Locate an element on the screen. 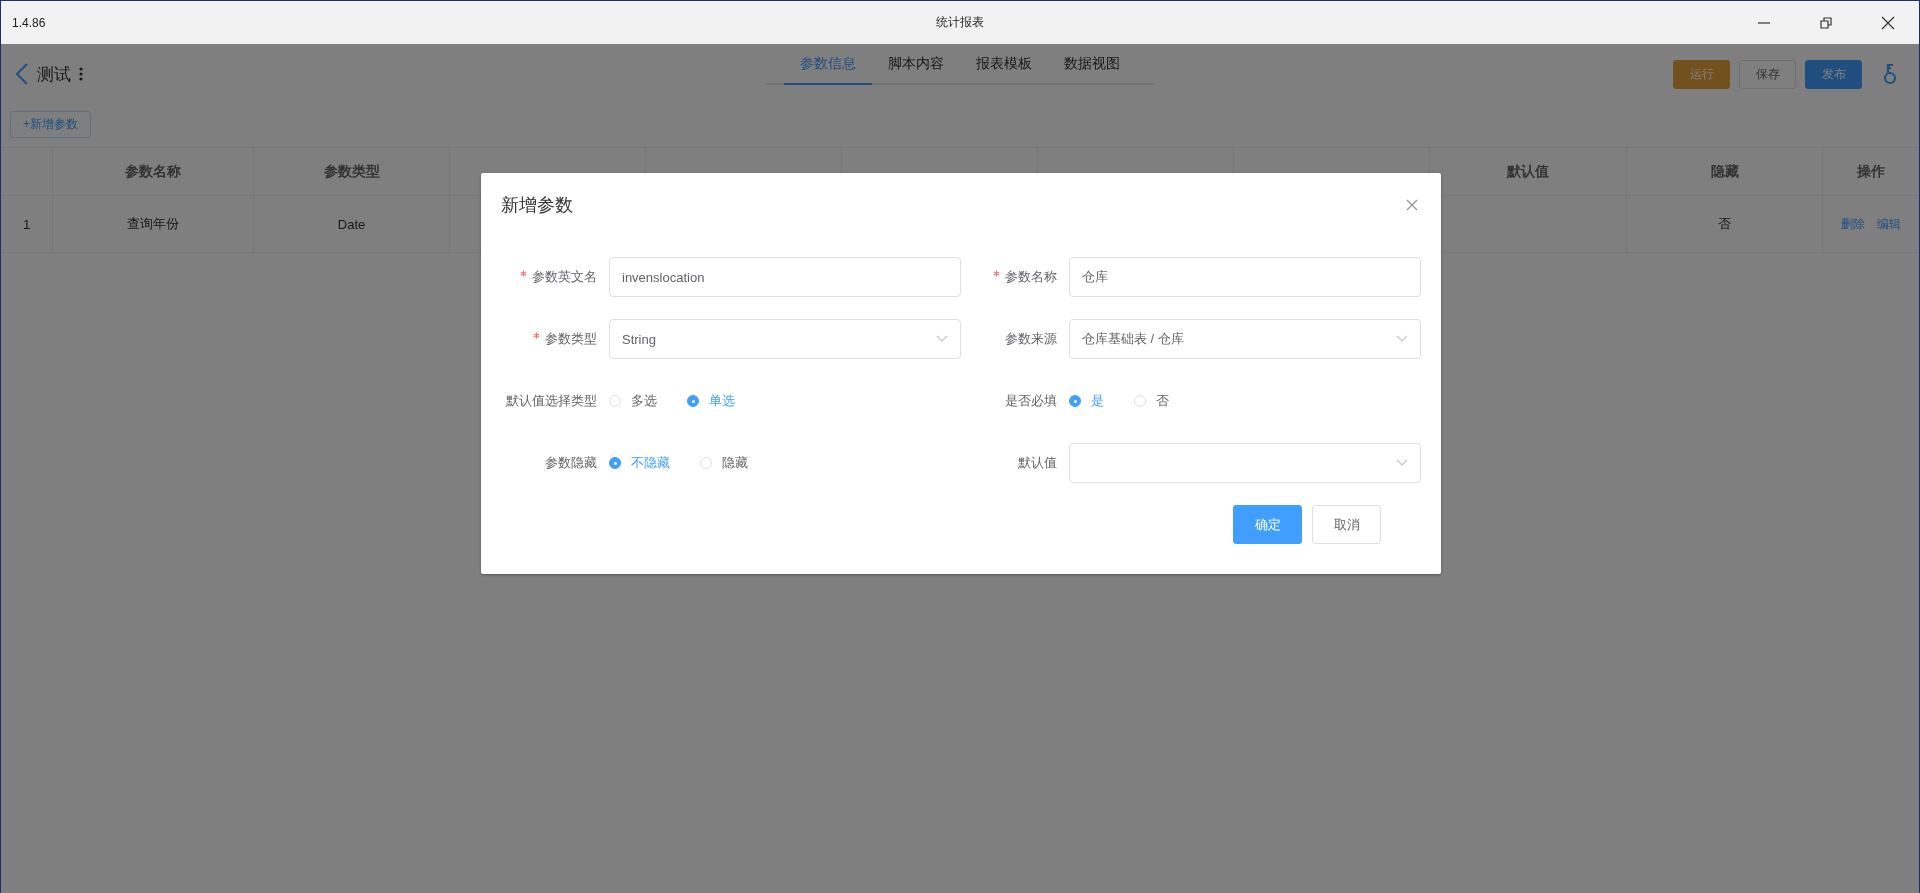 The width and height of the screenshot is (1920, 893). version-label: 1.4.86 is located at coordinates (28, 22).